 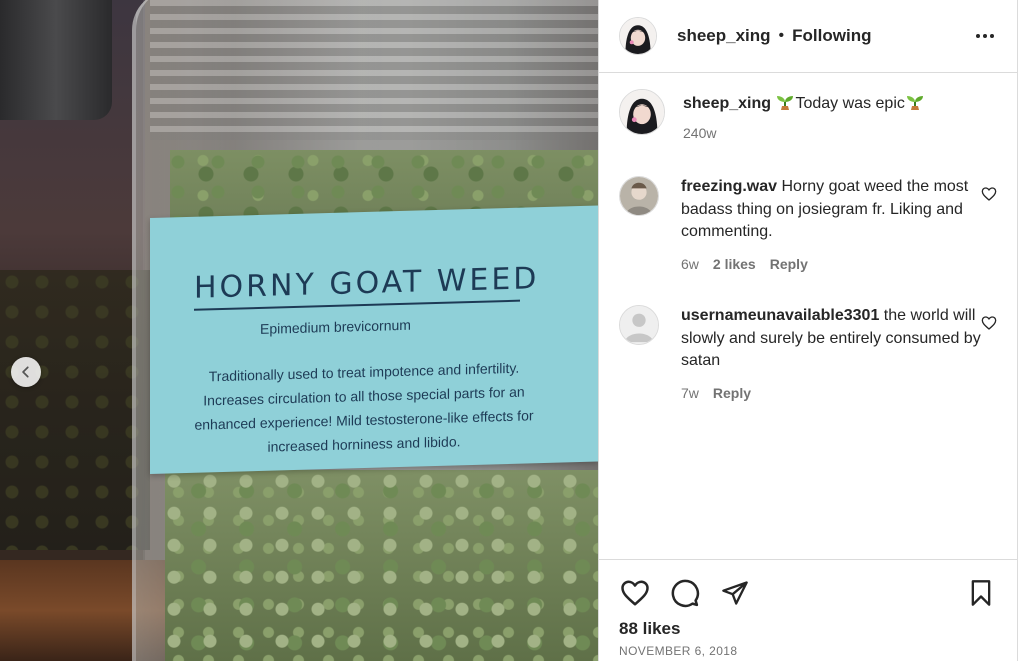 I want to click on heart-icon, so click(x=635, y=593).